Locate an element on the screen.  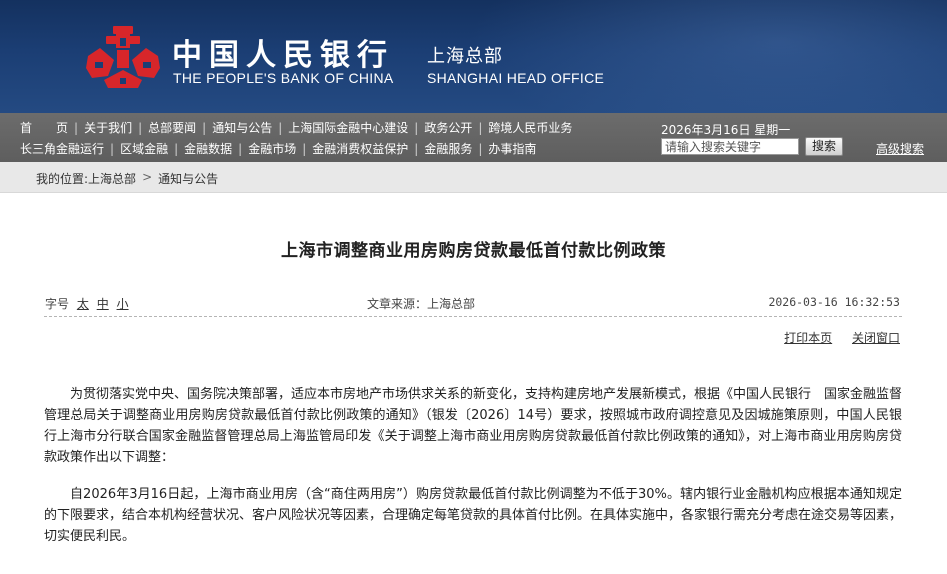
nav-item-notices: 通知与公告 is located at coordinates (242, 128).